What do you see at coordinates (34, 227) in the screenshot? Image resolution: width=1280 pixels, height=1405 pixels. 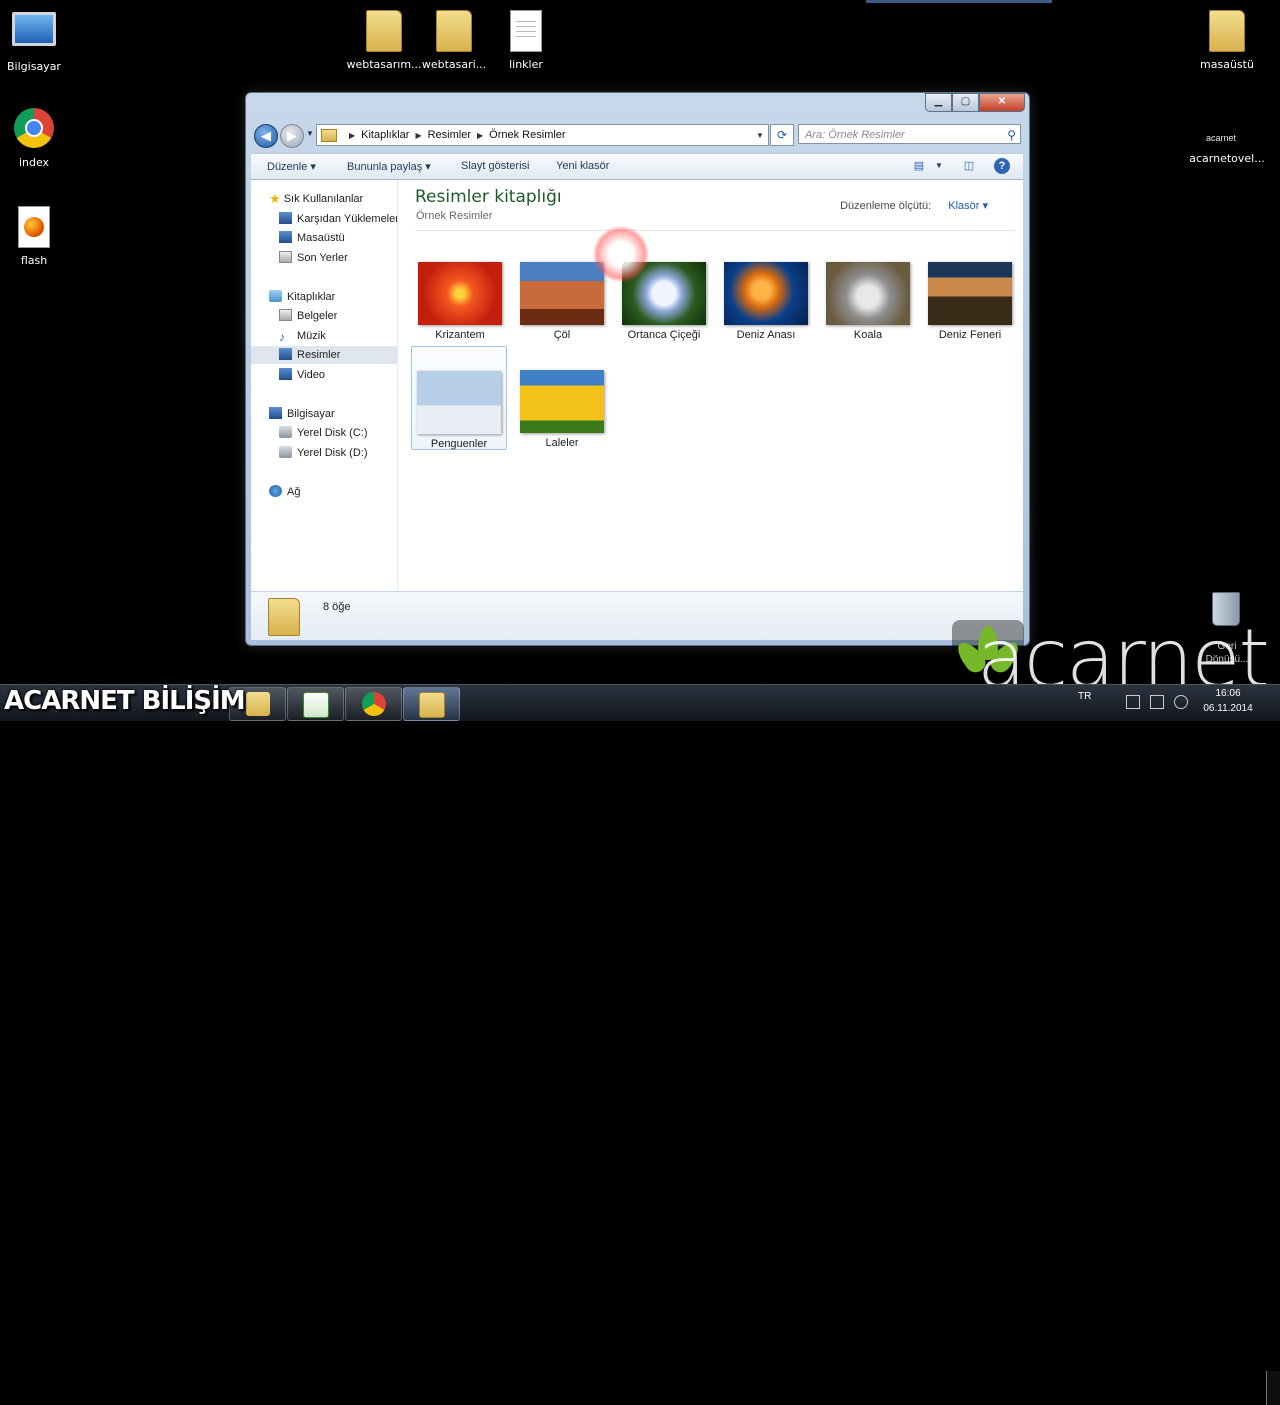 I see `firefox-document-icon` at bounding box center [34, 227].